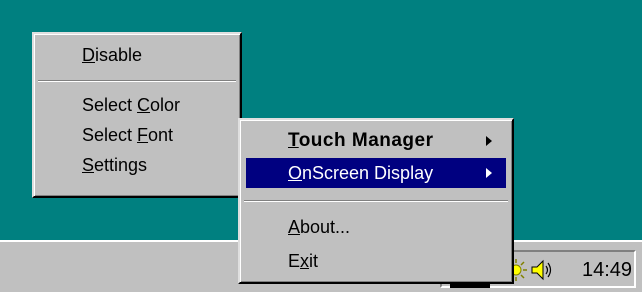 The image size is (642, 292). Describe the element at coordinates (137, 105) in the screenshot. I see `menu-item-select-color: Select Color` at that location.